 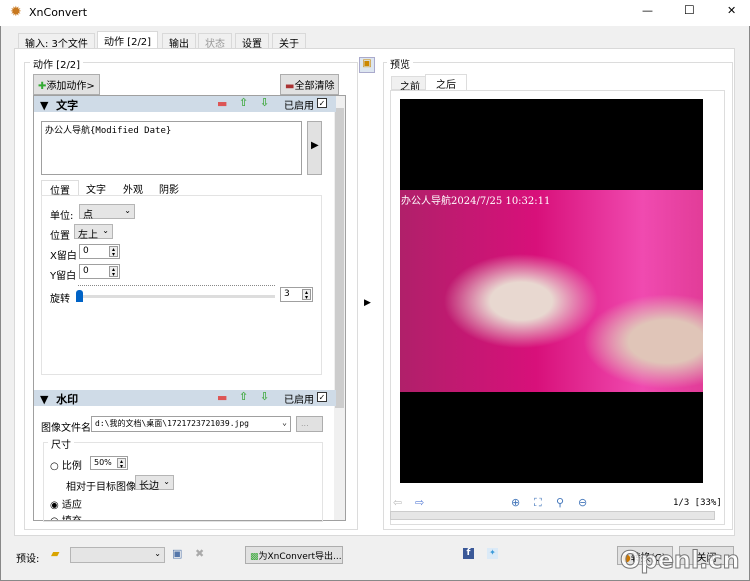 What do you see at coordinates (397, 502) in the screenshot?
I see `previous-icon: ⇦` at bounding box center [397, 502].